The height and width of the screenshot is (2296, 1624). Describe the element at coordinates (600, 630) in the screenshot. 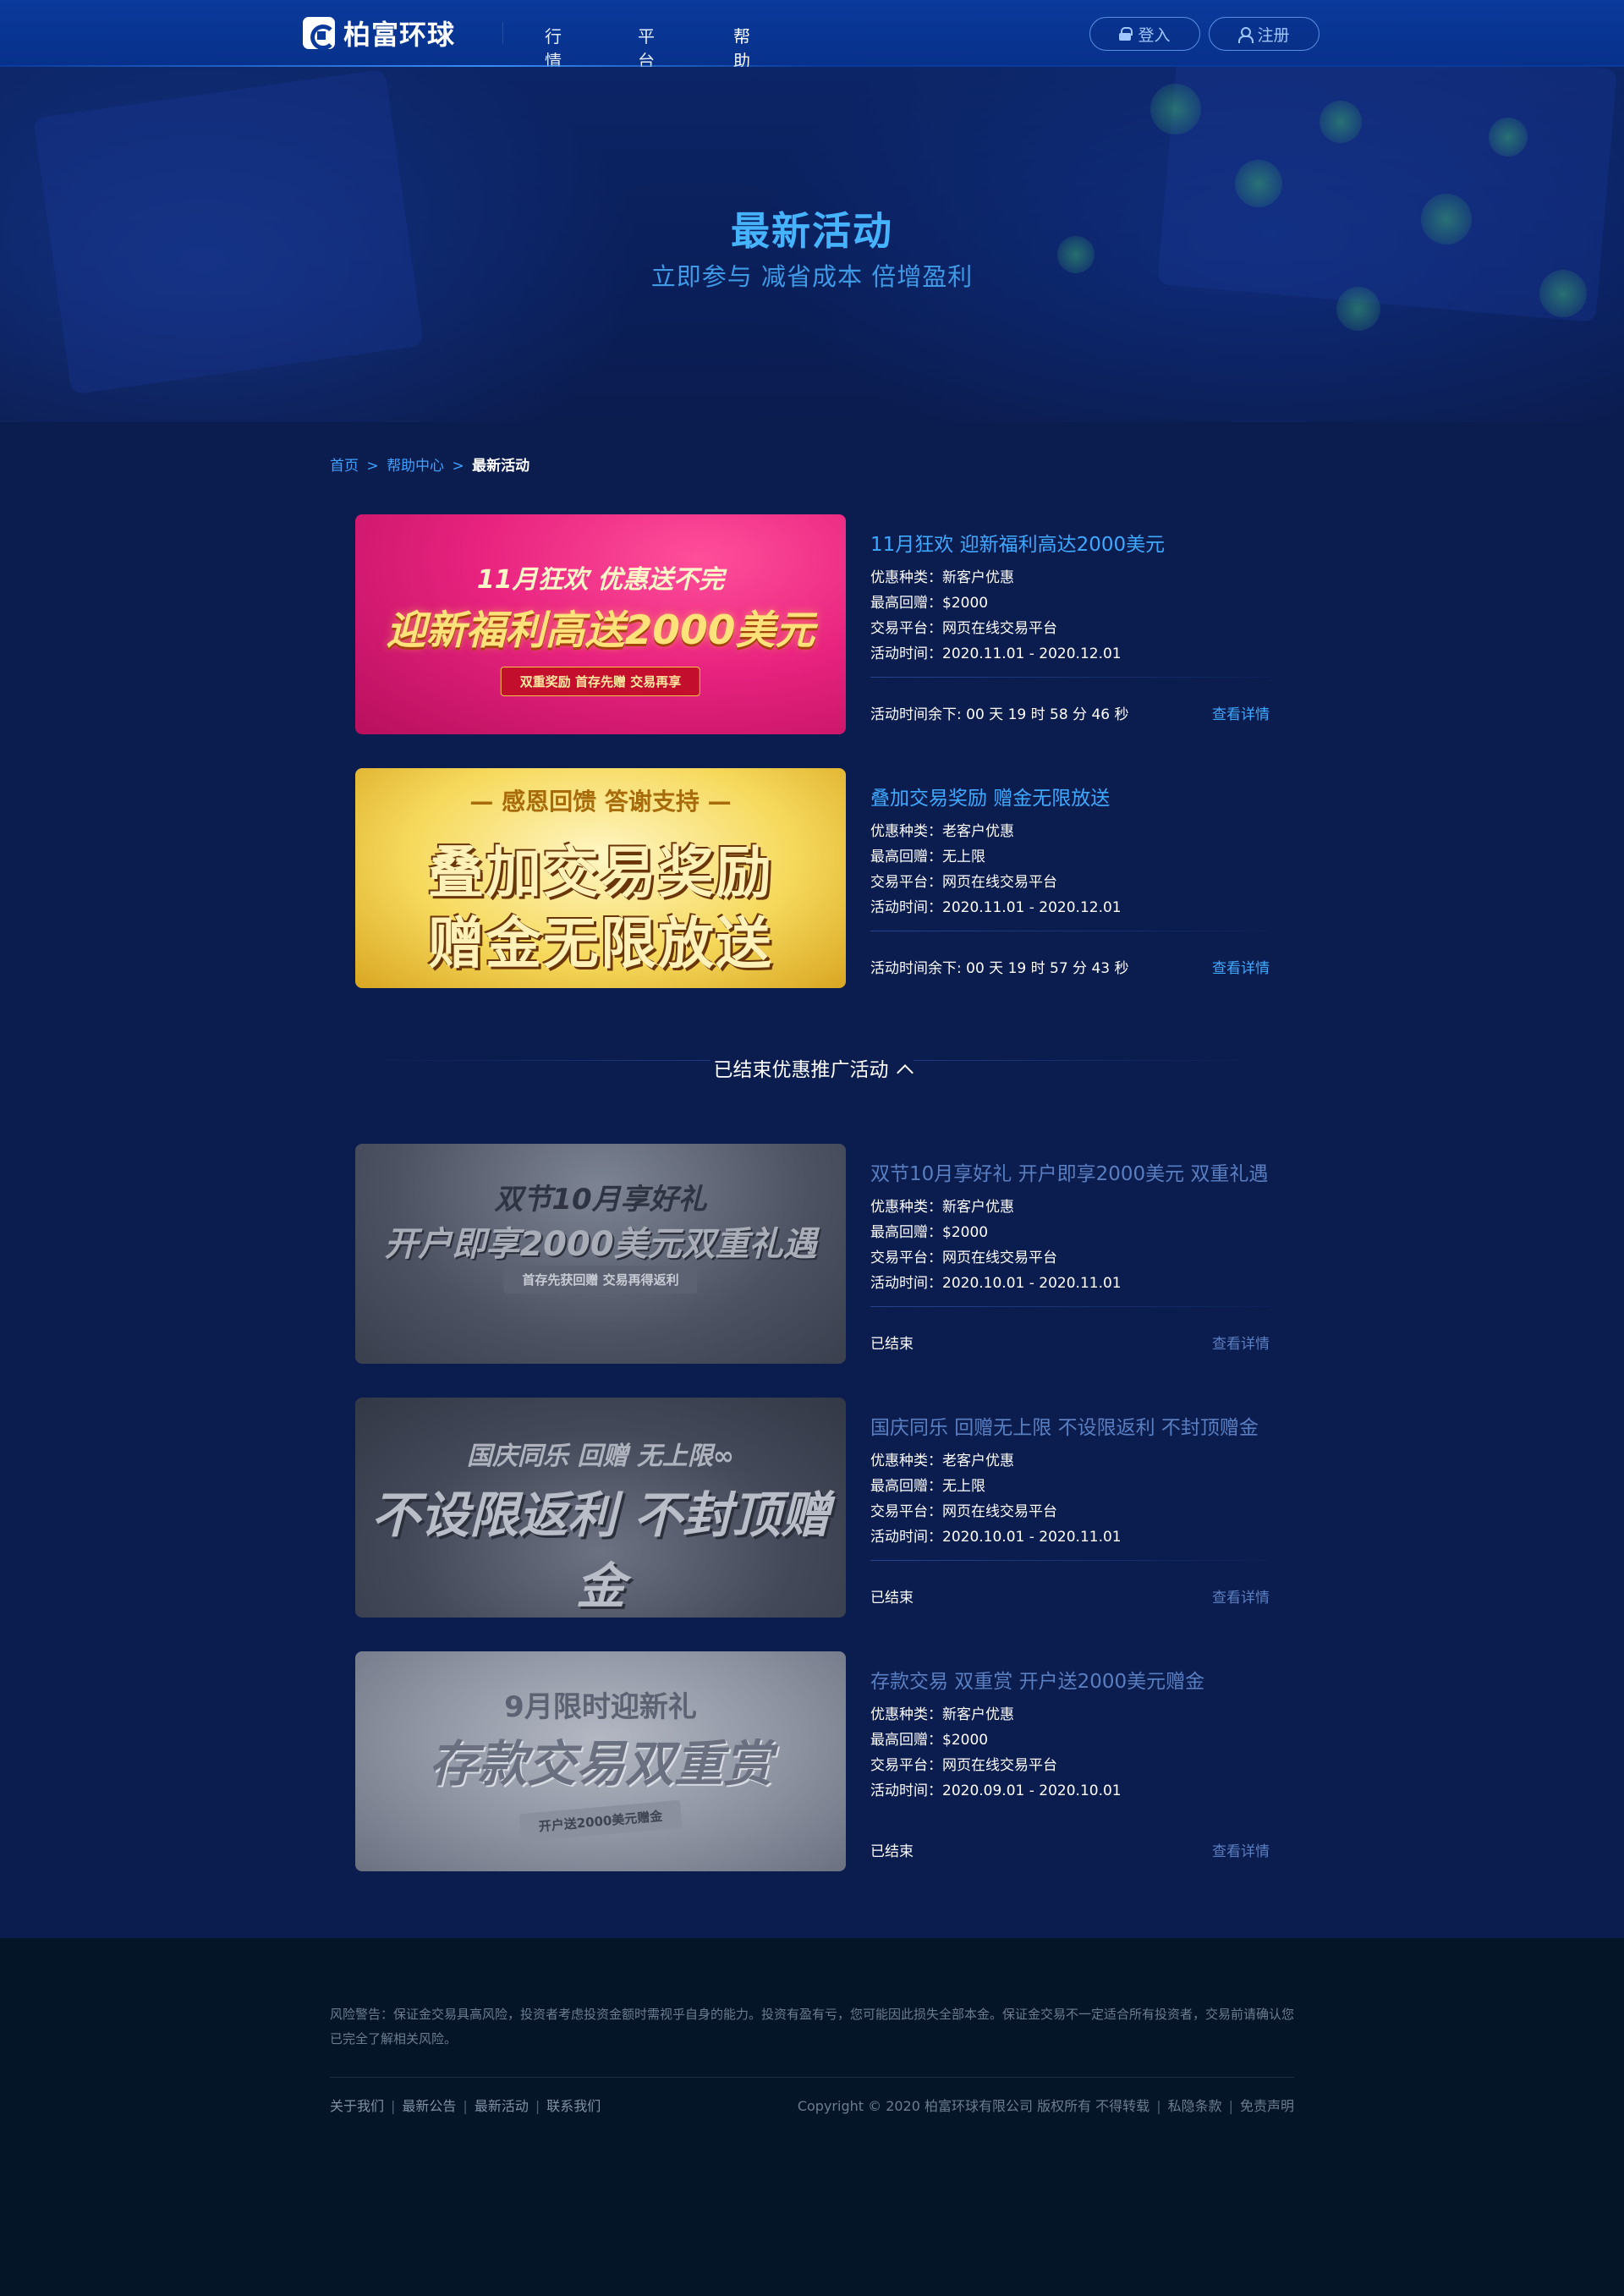

I see `banner-main-text: 迎新福利高送2000美元` at that location.